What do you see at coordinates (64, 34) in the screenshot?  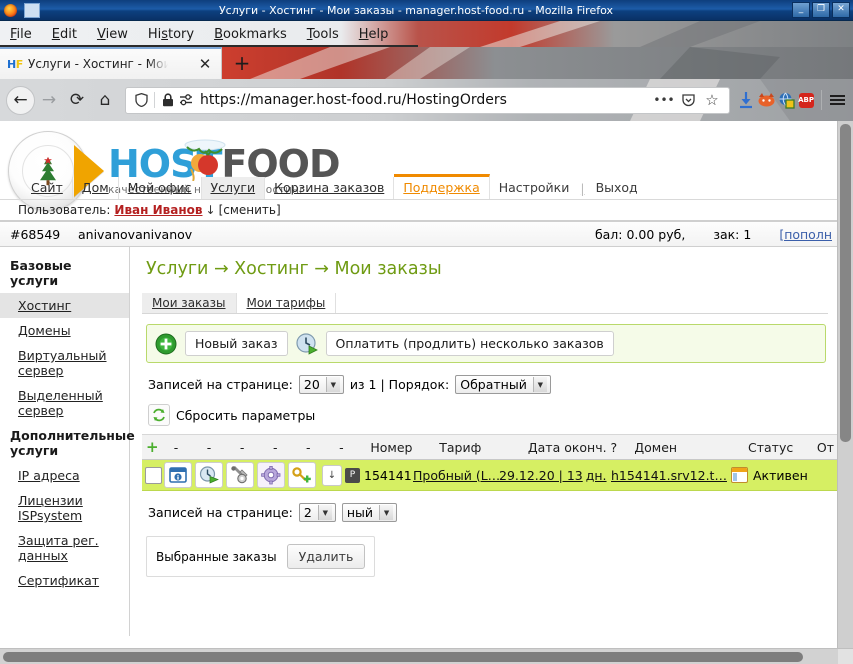 I see `menu-edit: Edit` at bounding box center [64, 34].